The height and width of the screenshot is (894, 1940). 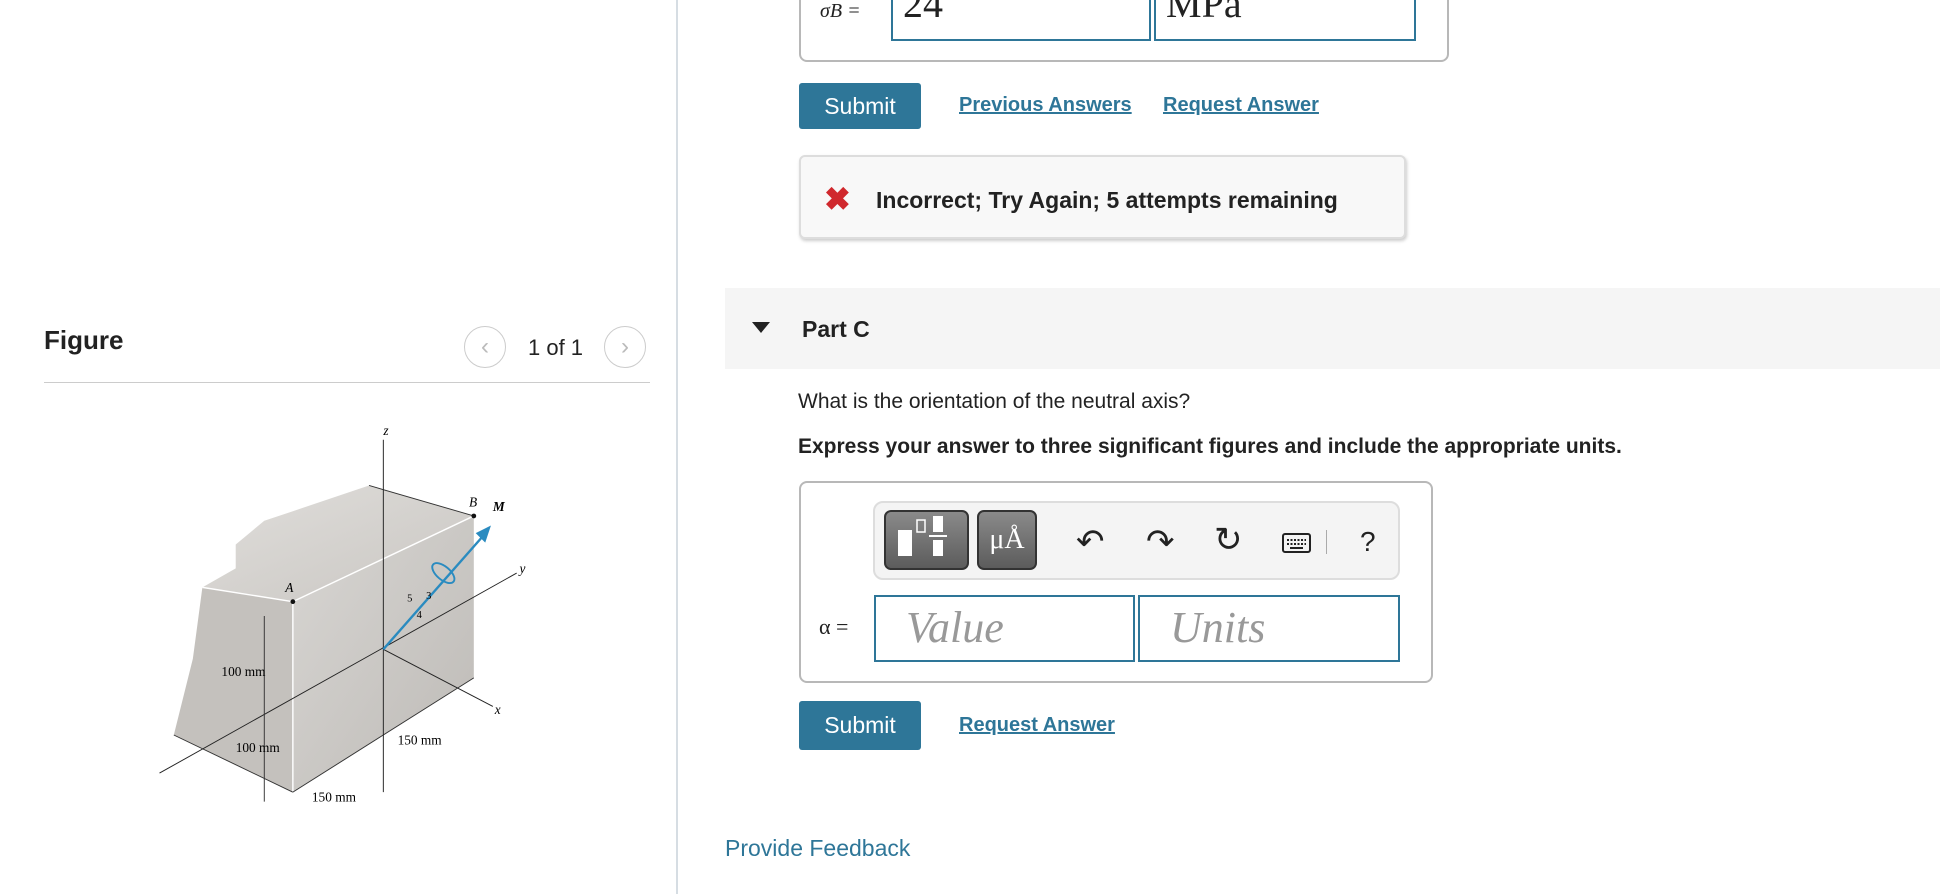 What do you see at coordinates (840, 11) in the screenshot?
I see `sigma-b-label: σB =` at bounding box center [840, 11].